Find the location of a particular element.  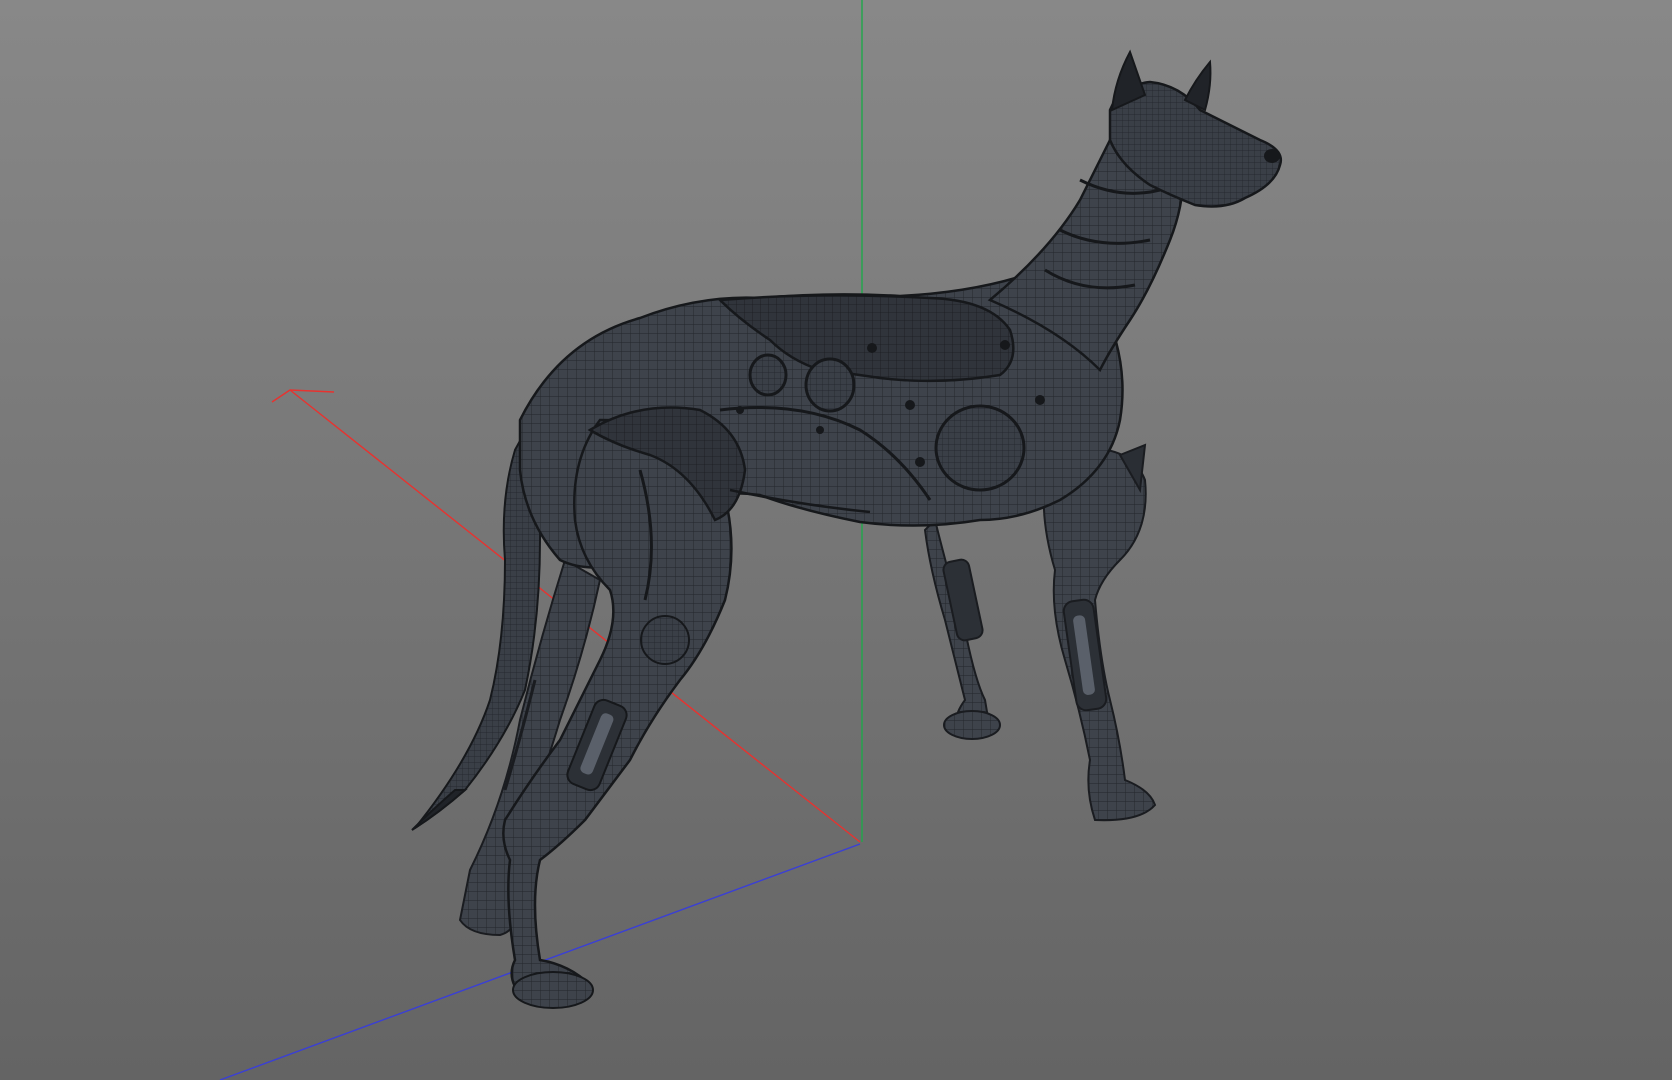

right-ear is located at coordinates (1197, 85).